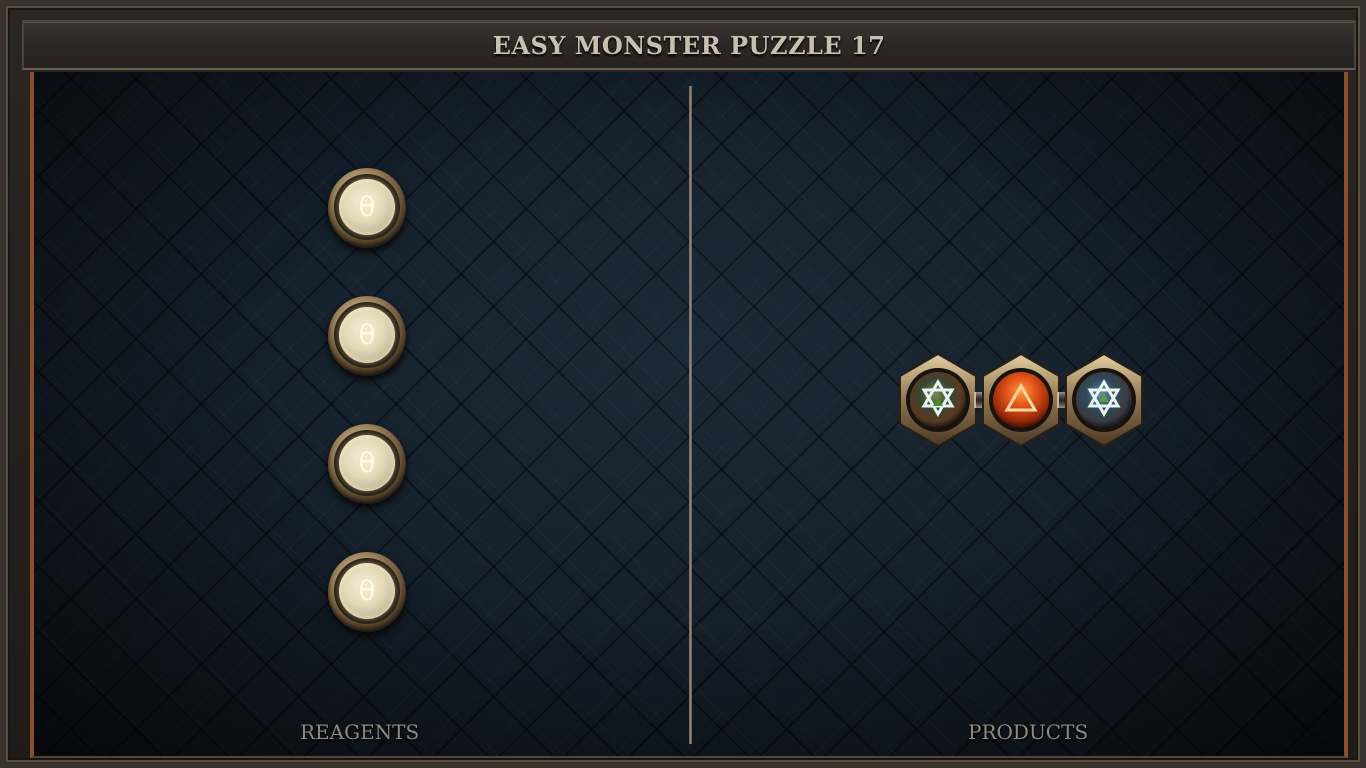 The height and width of the screenshot is (768, 1366). What do you see at coordinates (360, 732) in the screenshot?
I see `reagents-label: REAGENTS` at bounding box center [360, 732].